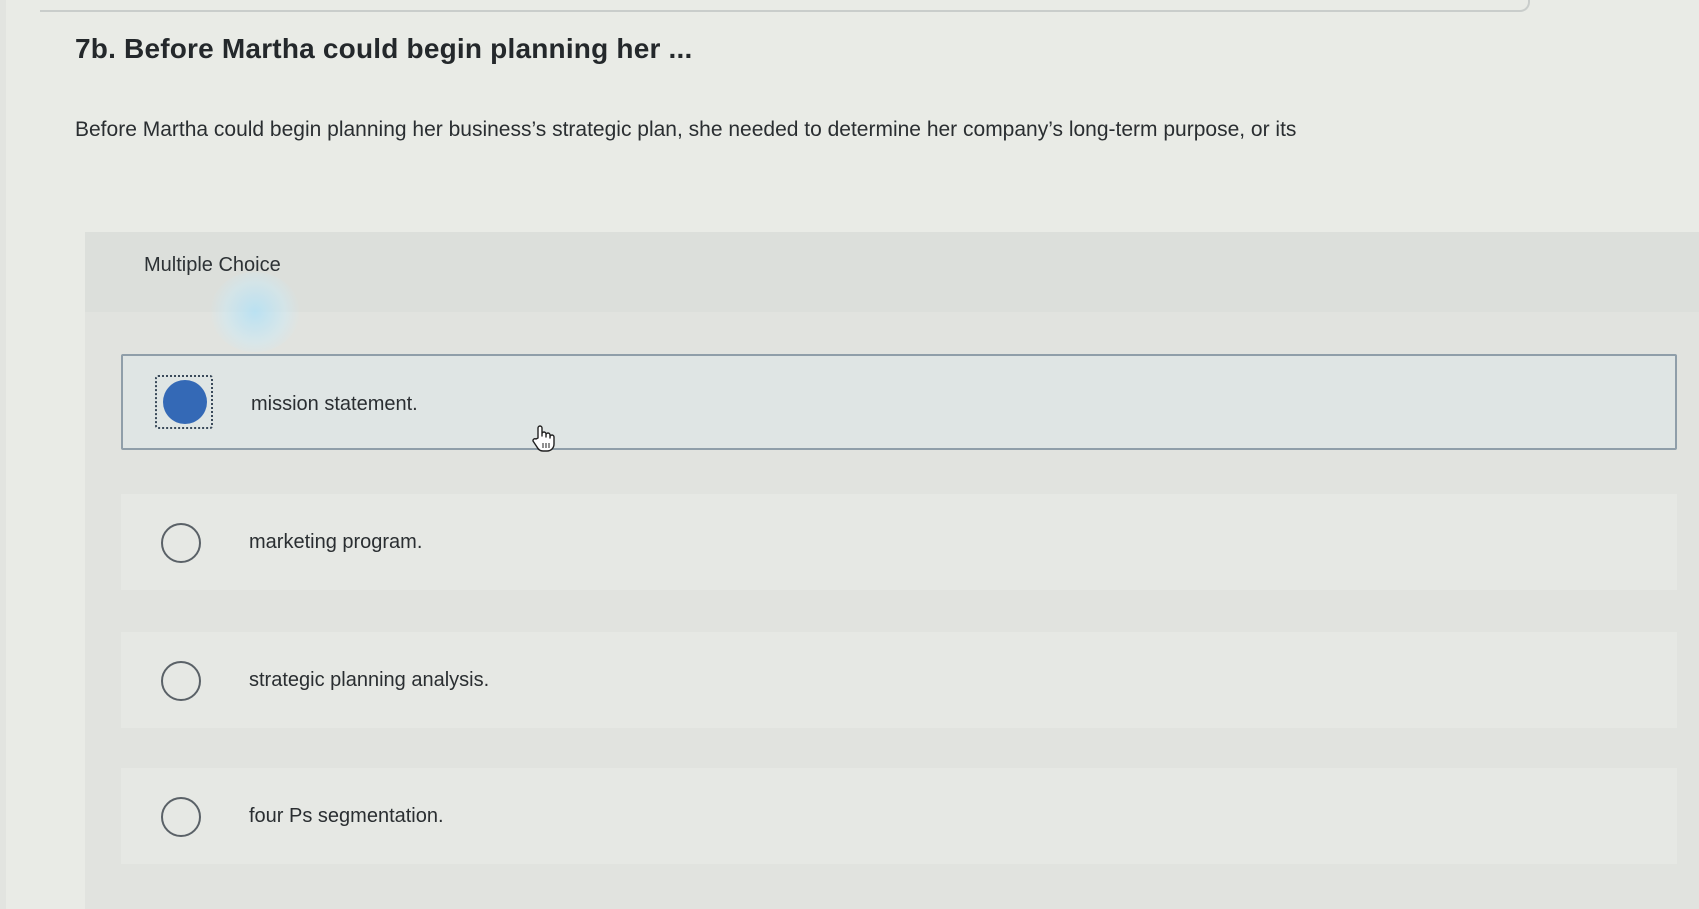  Describe the element at coordinates (899, 816) in the screenshot. I see `option-four-ps-segmentation: four Ps segmentation.` at that location.